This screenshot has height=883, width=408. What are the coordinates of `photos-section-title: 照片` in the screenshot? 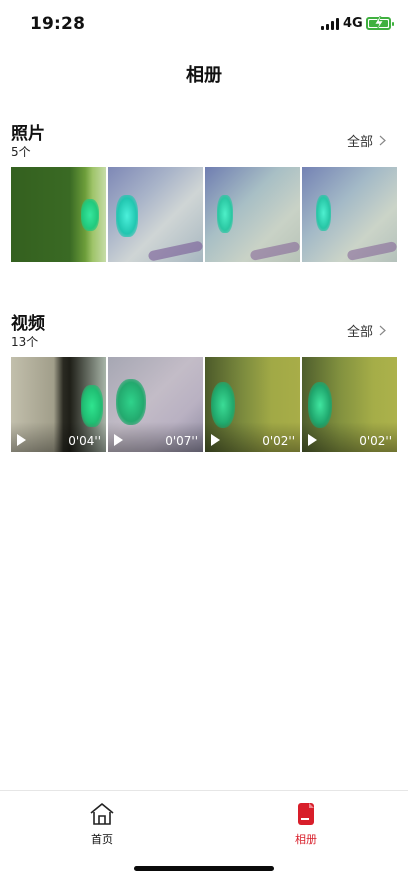 It's located at (28, 134).